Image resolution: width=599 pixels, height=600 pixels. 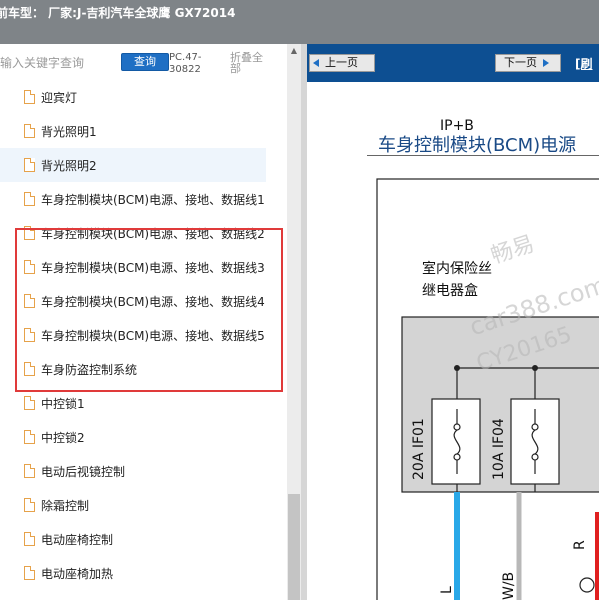 I want to click on tree-item-label: 电动后视镜控制, so click(x=83, y=472).